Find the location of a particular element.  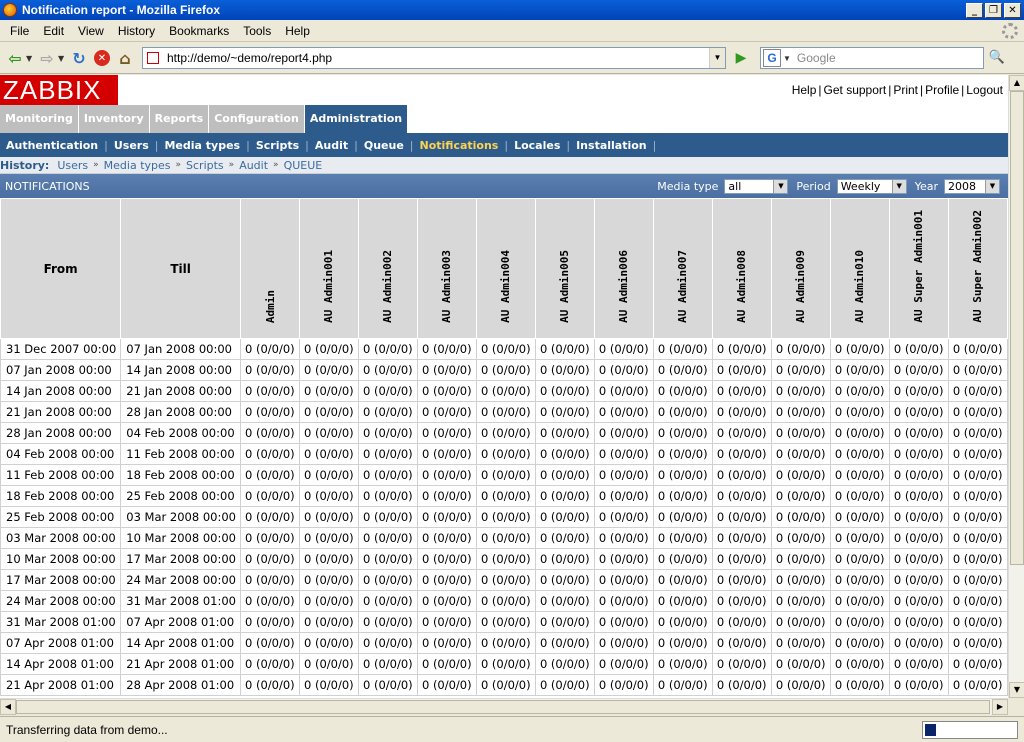

search-magnifier-icon: 🔍 is located at coordinates (997, 58).